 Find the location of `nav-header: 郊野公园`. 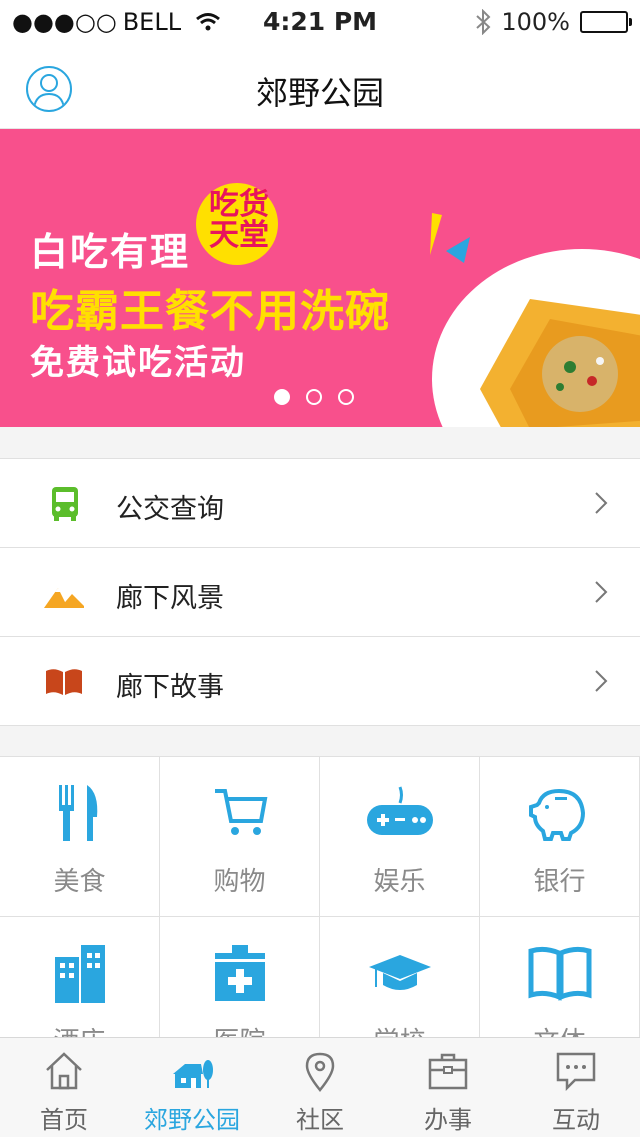

nav-header: 郊野公园 is located at coordinates (320, 86).